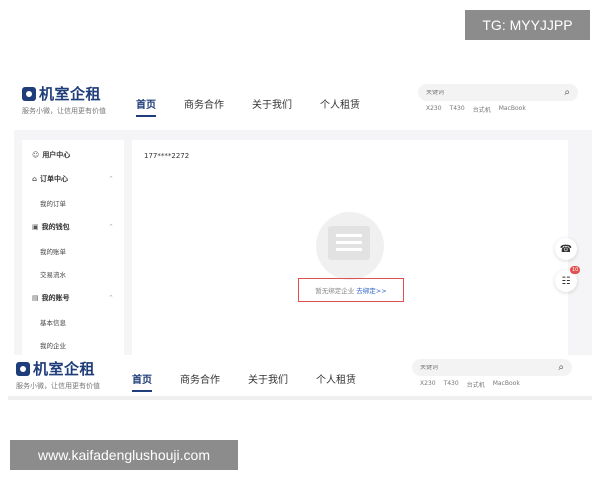  I want to click on user-phone: 177****2272, so click(167, 156).